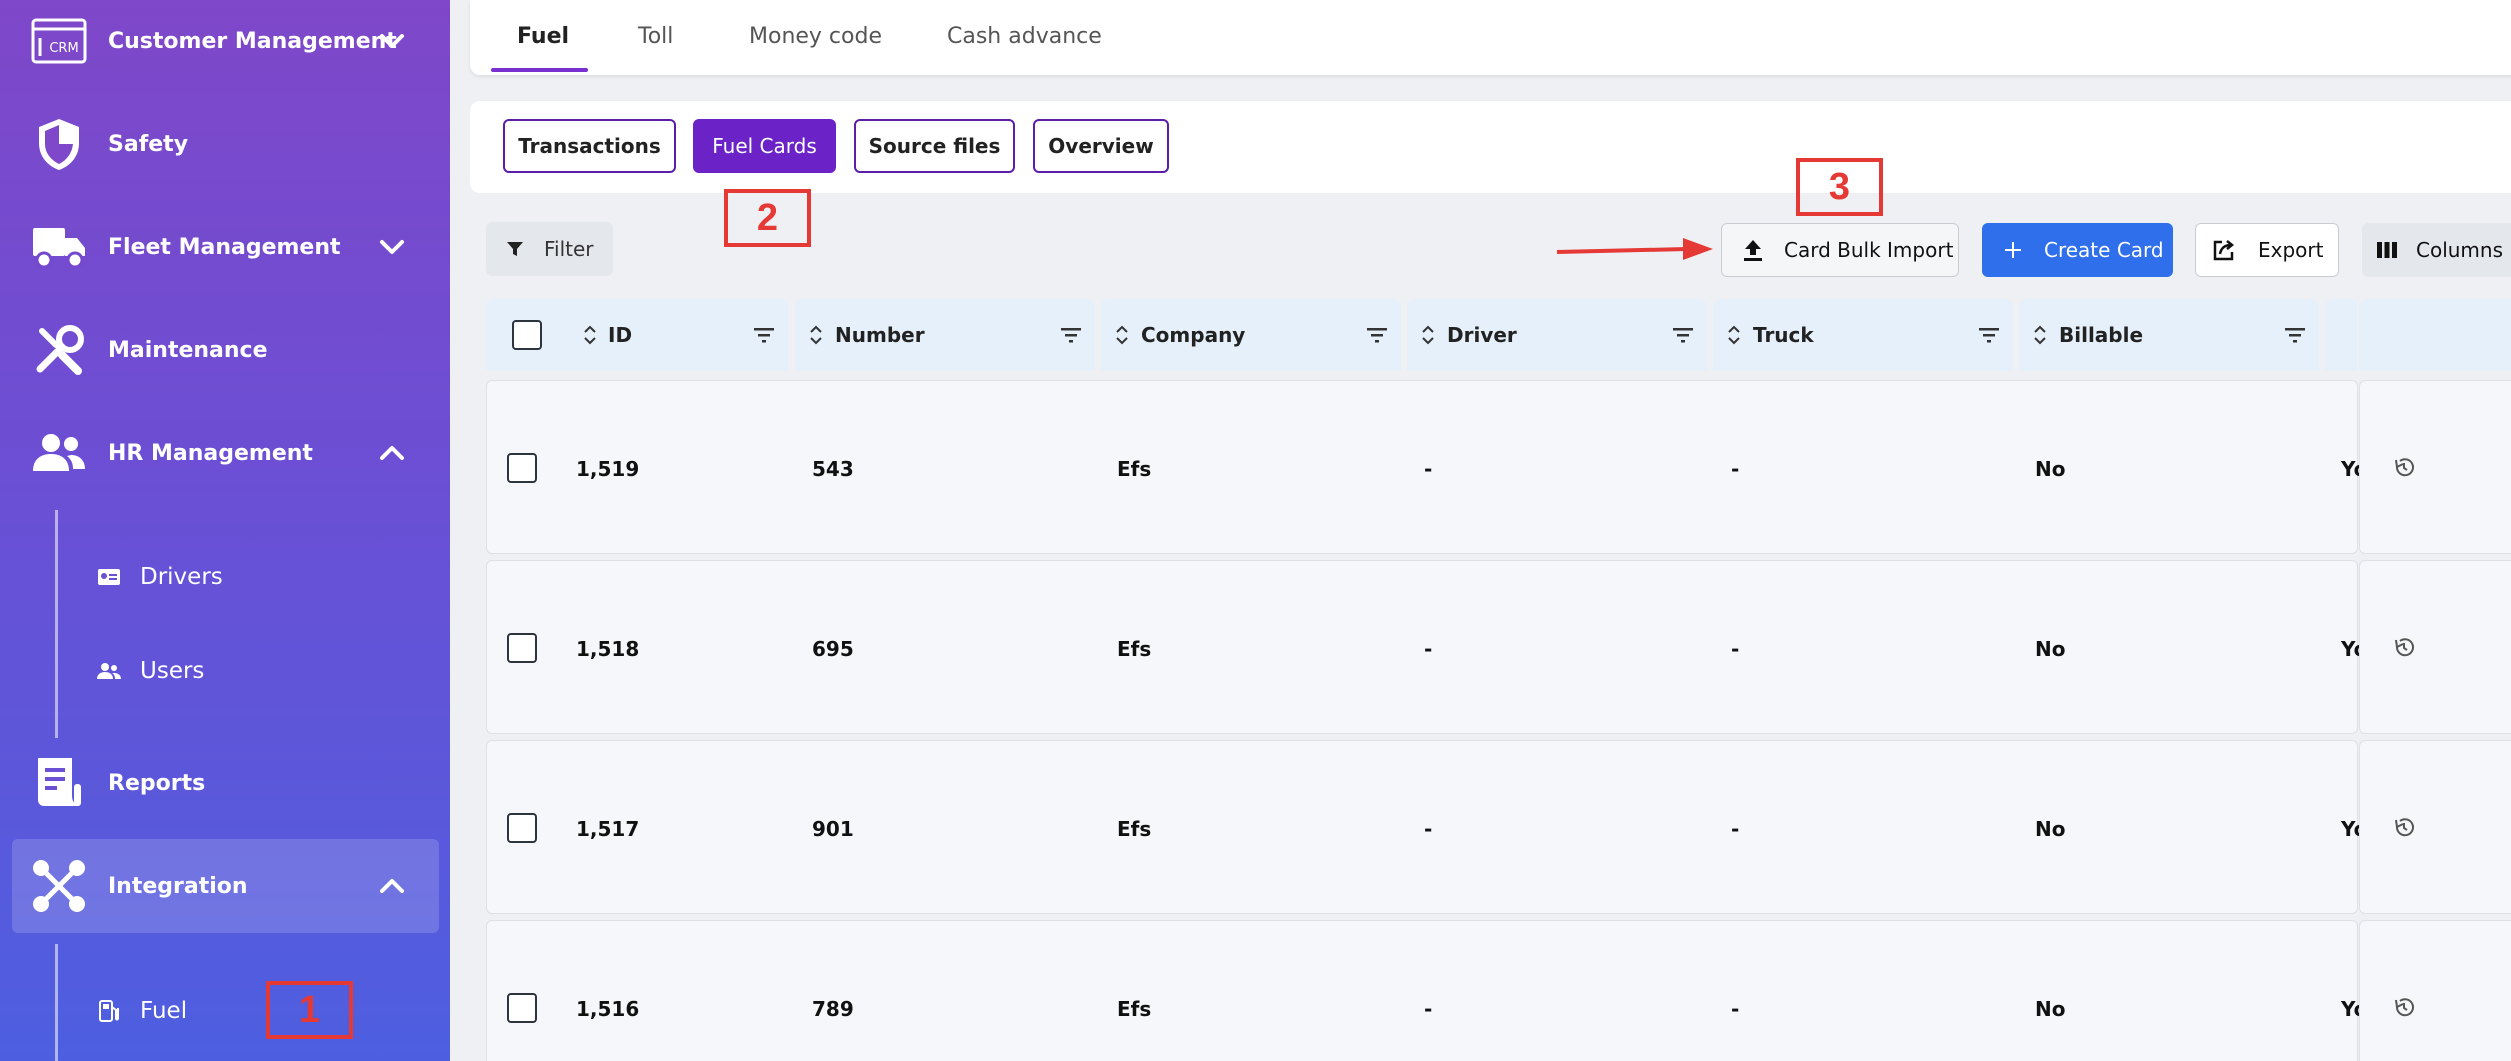  What do you see at coordinates (655, 36) in the screenshot?
I see `tab-toll: Toll` at bounding box center [655, 36].